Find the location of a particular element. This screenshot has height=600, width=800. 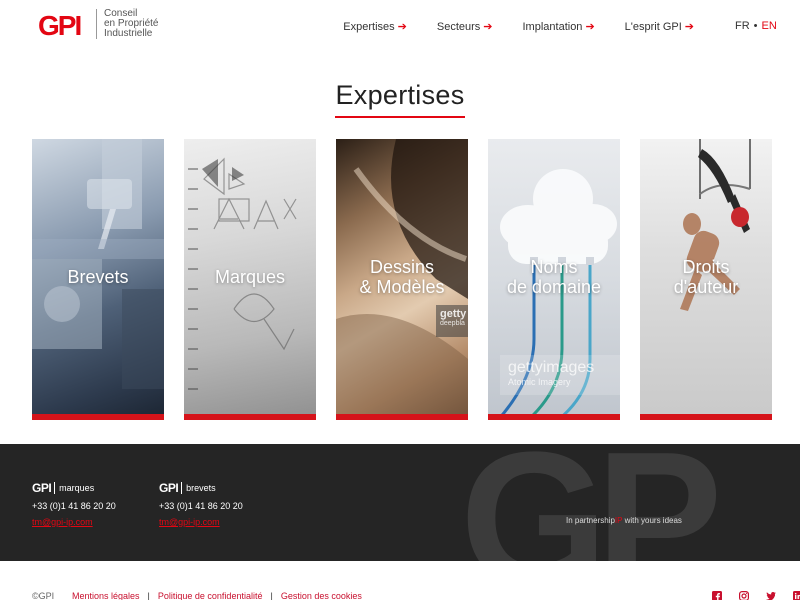

nav-esprit-gpi: L'esprit GPI ➔ is located at coordinates (659, 27).